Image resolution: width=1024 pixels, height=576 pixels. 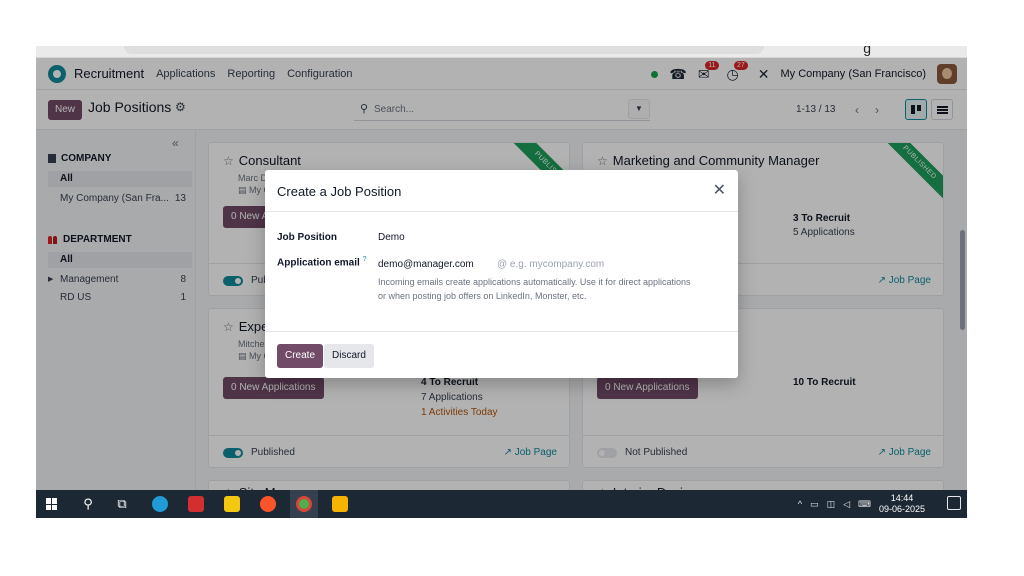 I want to click on windows-taskbar: ⚲ ⧉ ^ ▭ ◫ ◁ ⌨ 14:44 09-06-2025, so click(x=501, y=504).